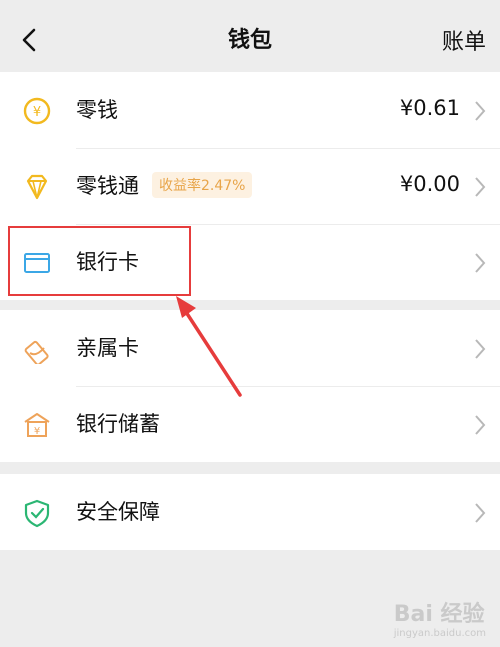  What do you see at coordinates (107, 348) in the screenshot?
I see `row-label: 亲属卡` at bounding box center [107, 348].